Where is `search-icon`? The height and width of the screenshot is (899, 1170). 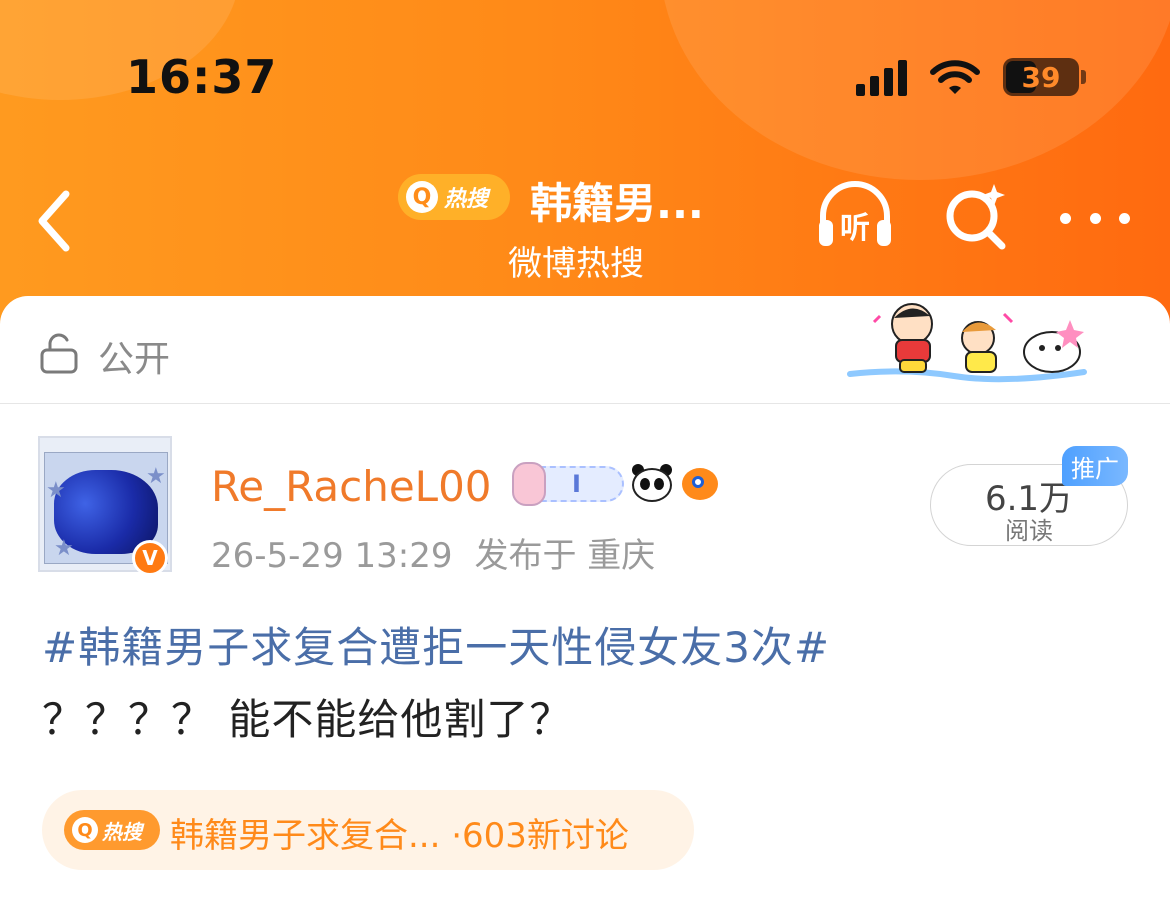 search-icon is located at coordinates (976, 217).